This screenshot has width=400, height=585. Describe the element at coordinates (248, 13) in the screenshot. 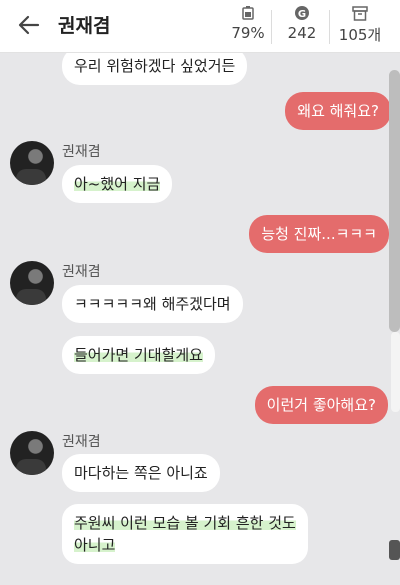

I see `battery-icon` at that location.